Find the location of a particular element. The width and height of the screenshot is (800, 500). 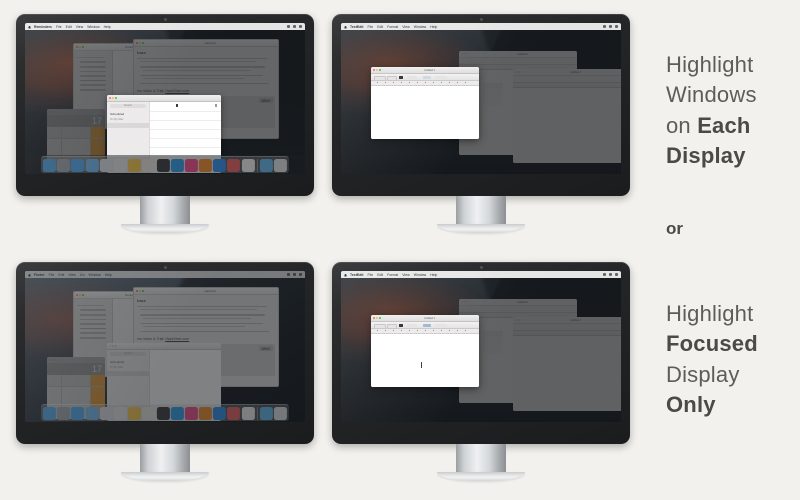

menubar-app-name: TextEdit is located at coordinates (357, 27).